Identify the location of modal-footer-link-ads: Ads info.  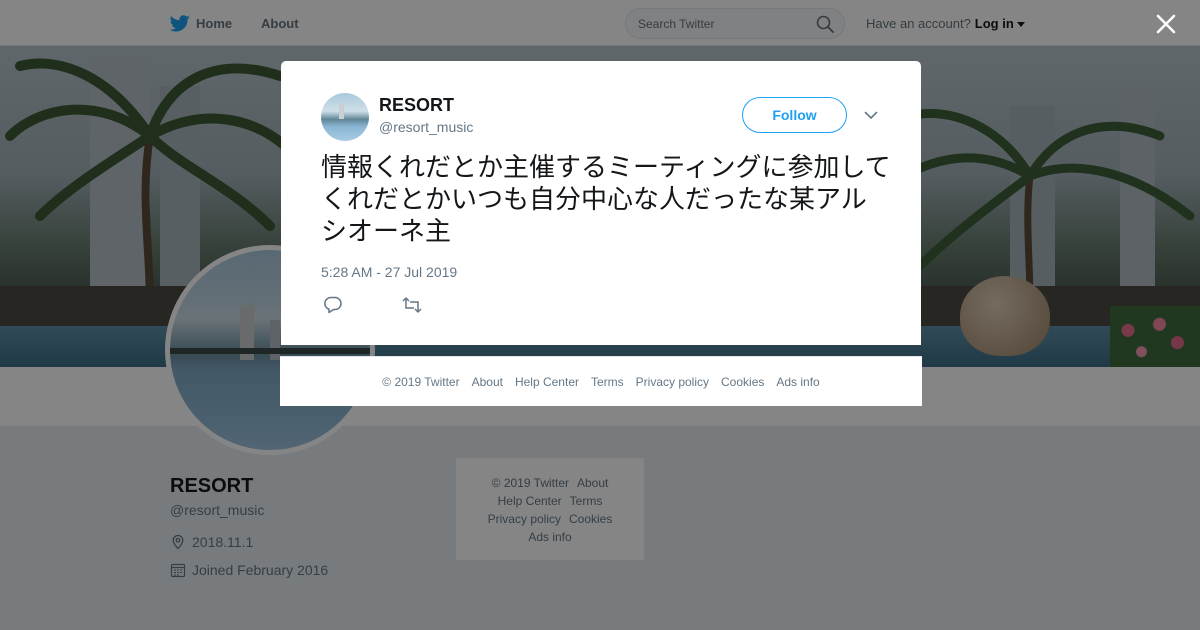
(797, 382).